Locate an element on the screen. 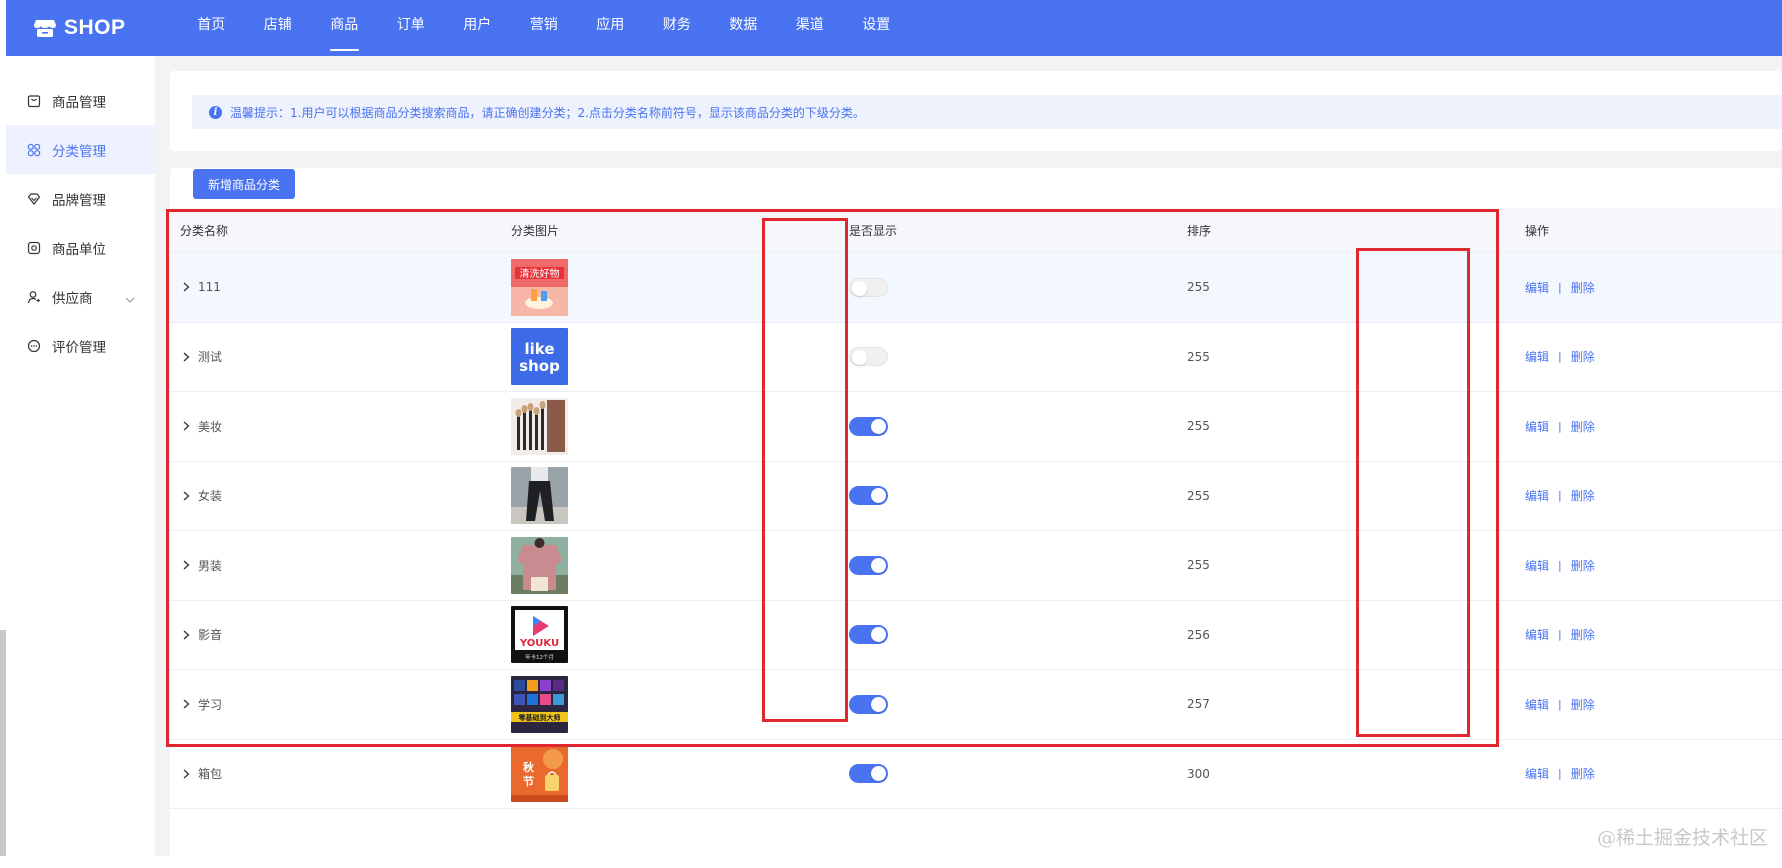 The height and width of the screenshot is (868, 1782). sidebar-item-label: 评价管理 is located at coordinates (79, 346).